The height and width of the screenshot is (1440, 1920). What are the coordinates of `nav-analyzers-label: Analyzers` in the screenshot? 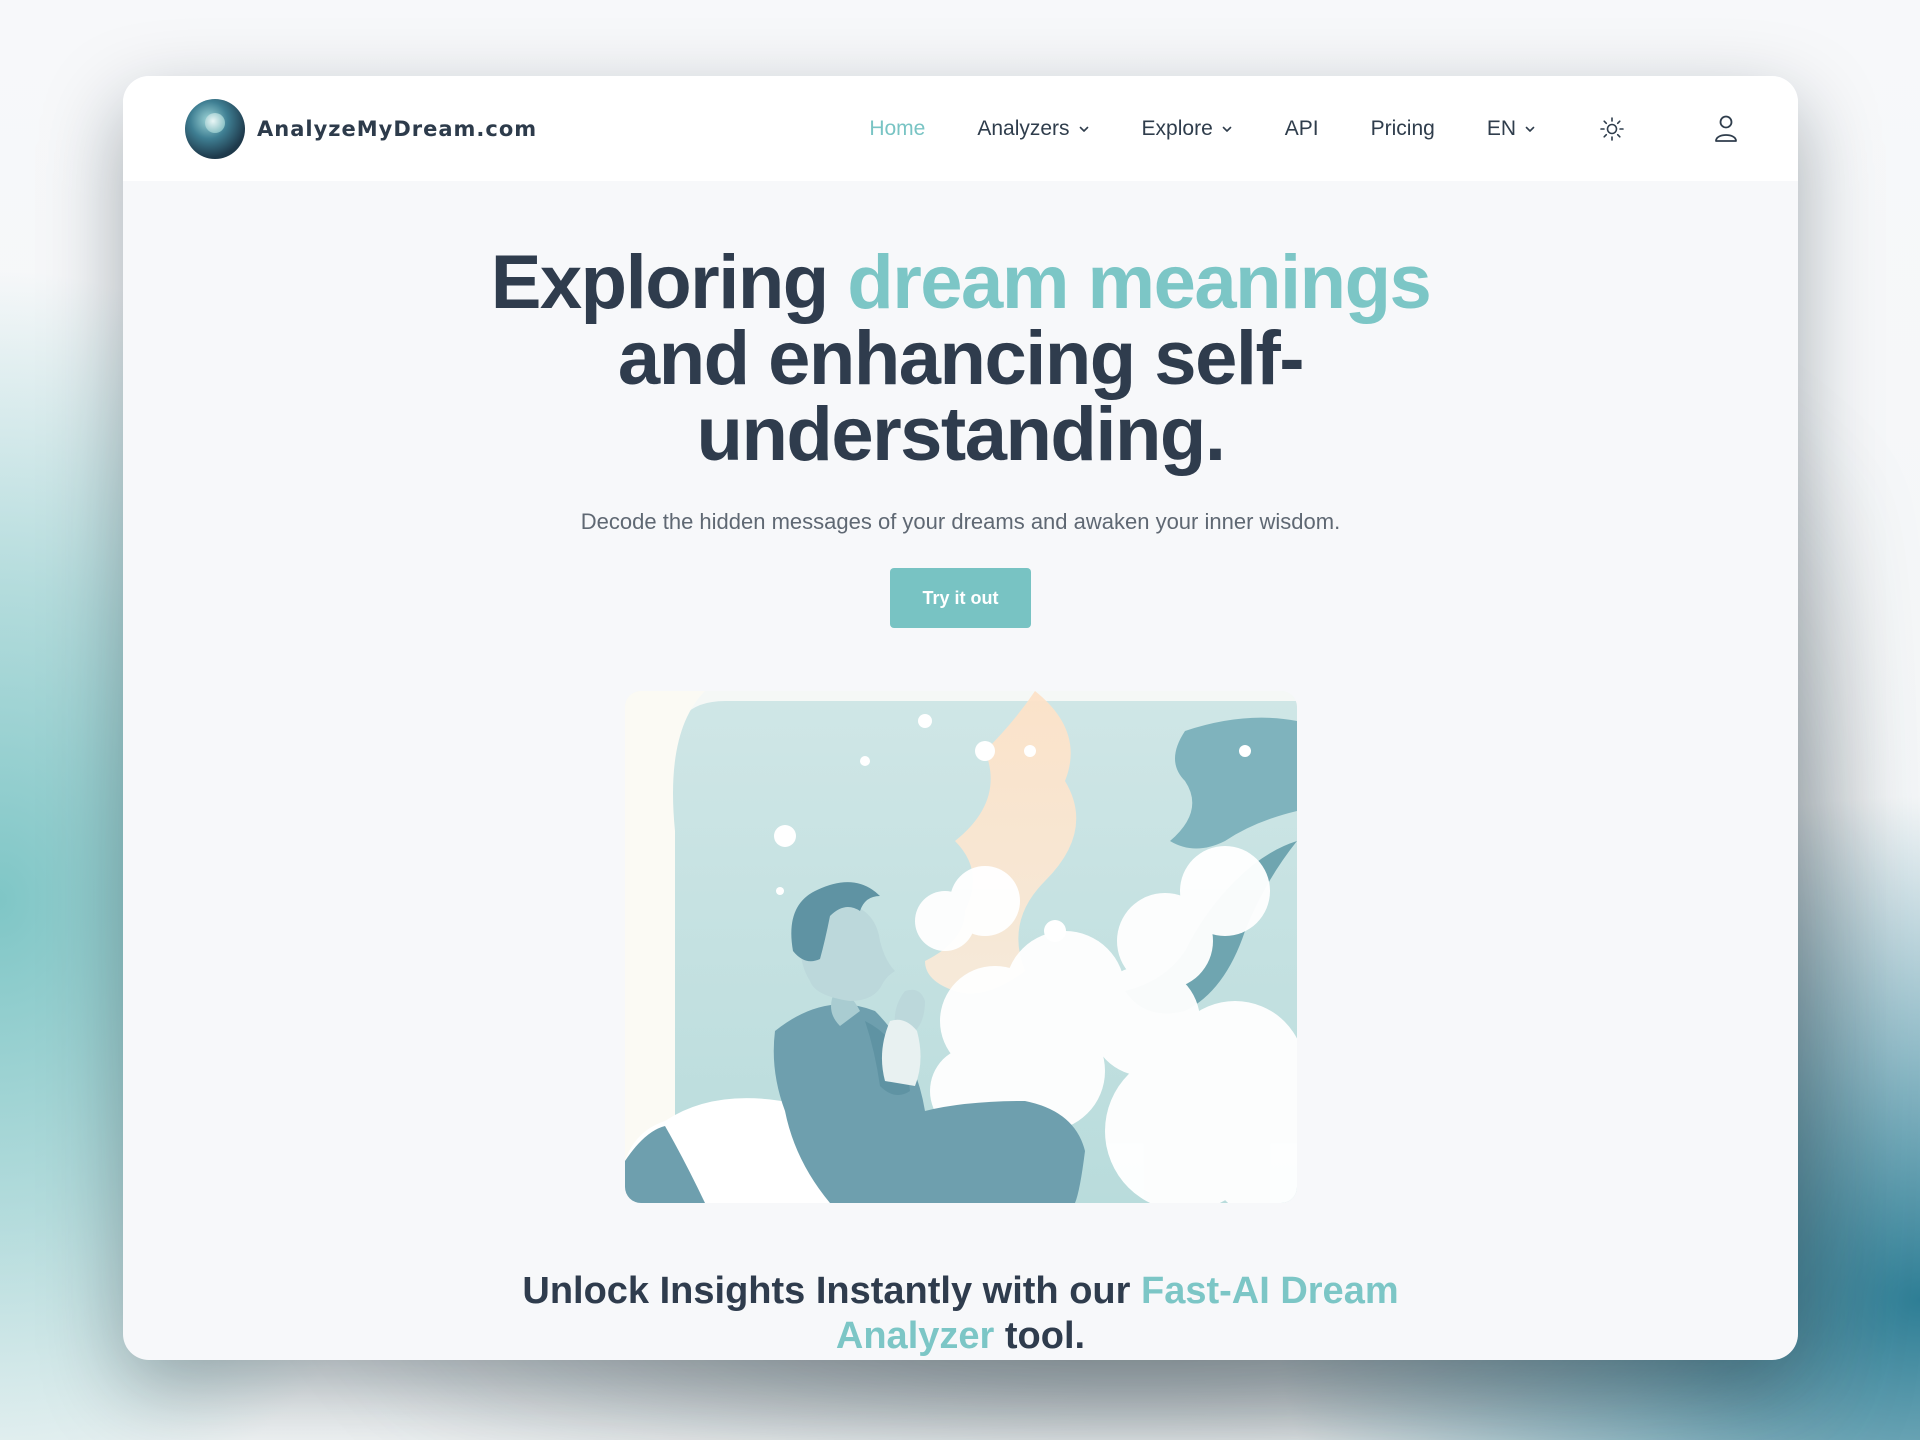 It's located at (1023, 128).